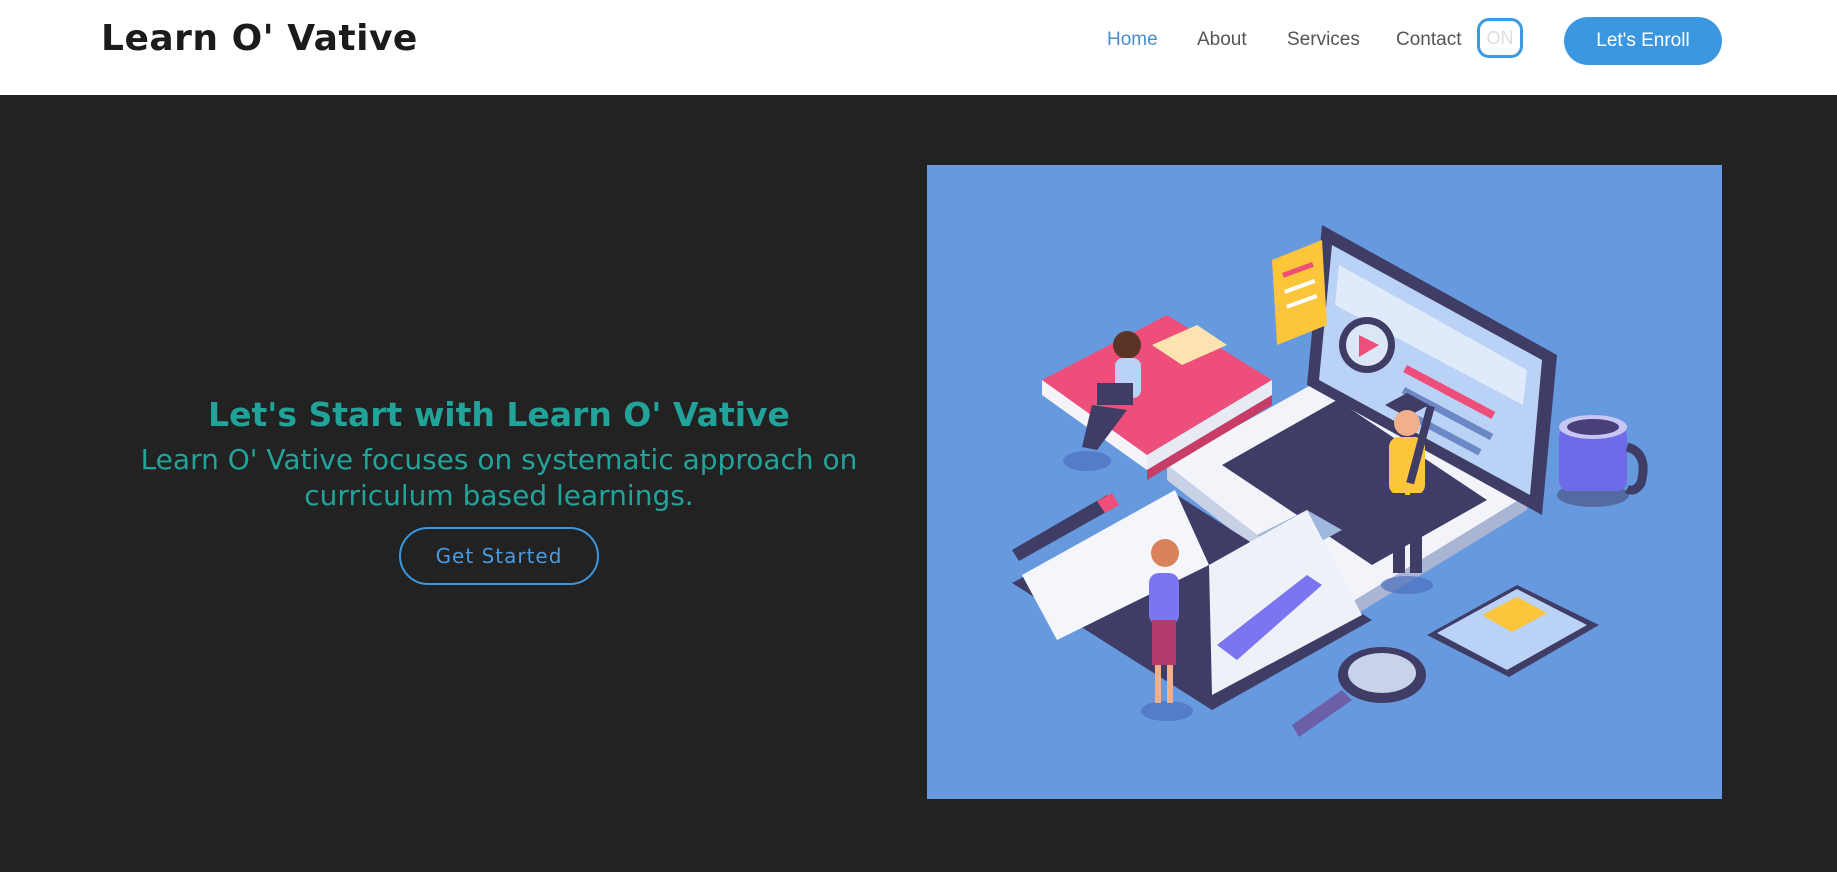  Describe the element at coordinates (1323, 40) in the screenshot. I see `nav-link-services: Services` at that location.